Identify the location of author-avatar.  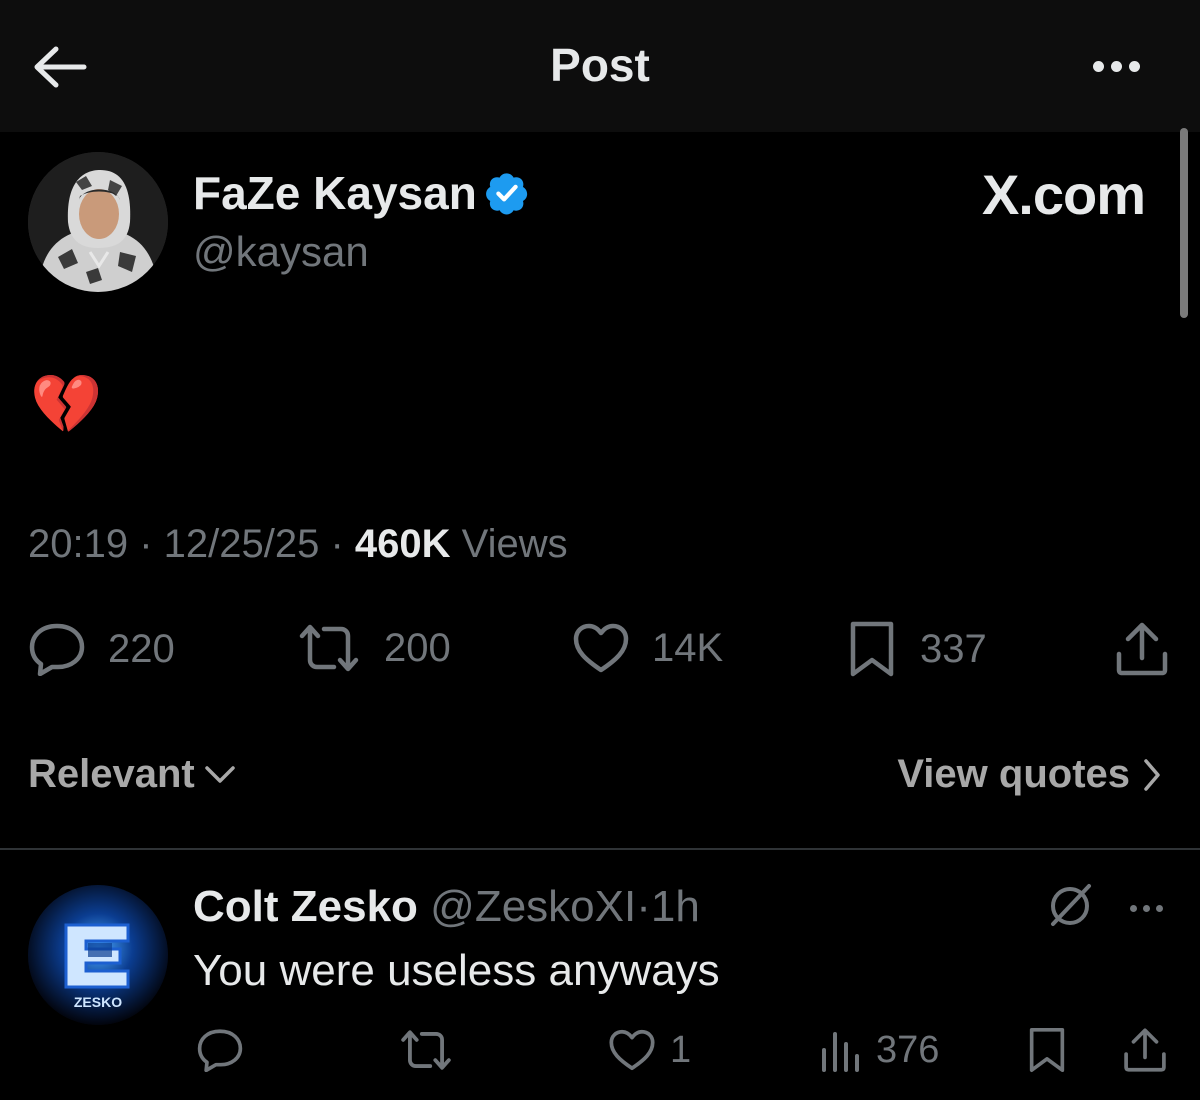
(98, 222).